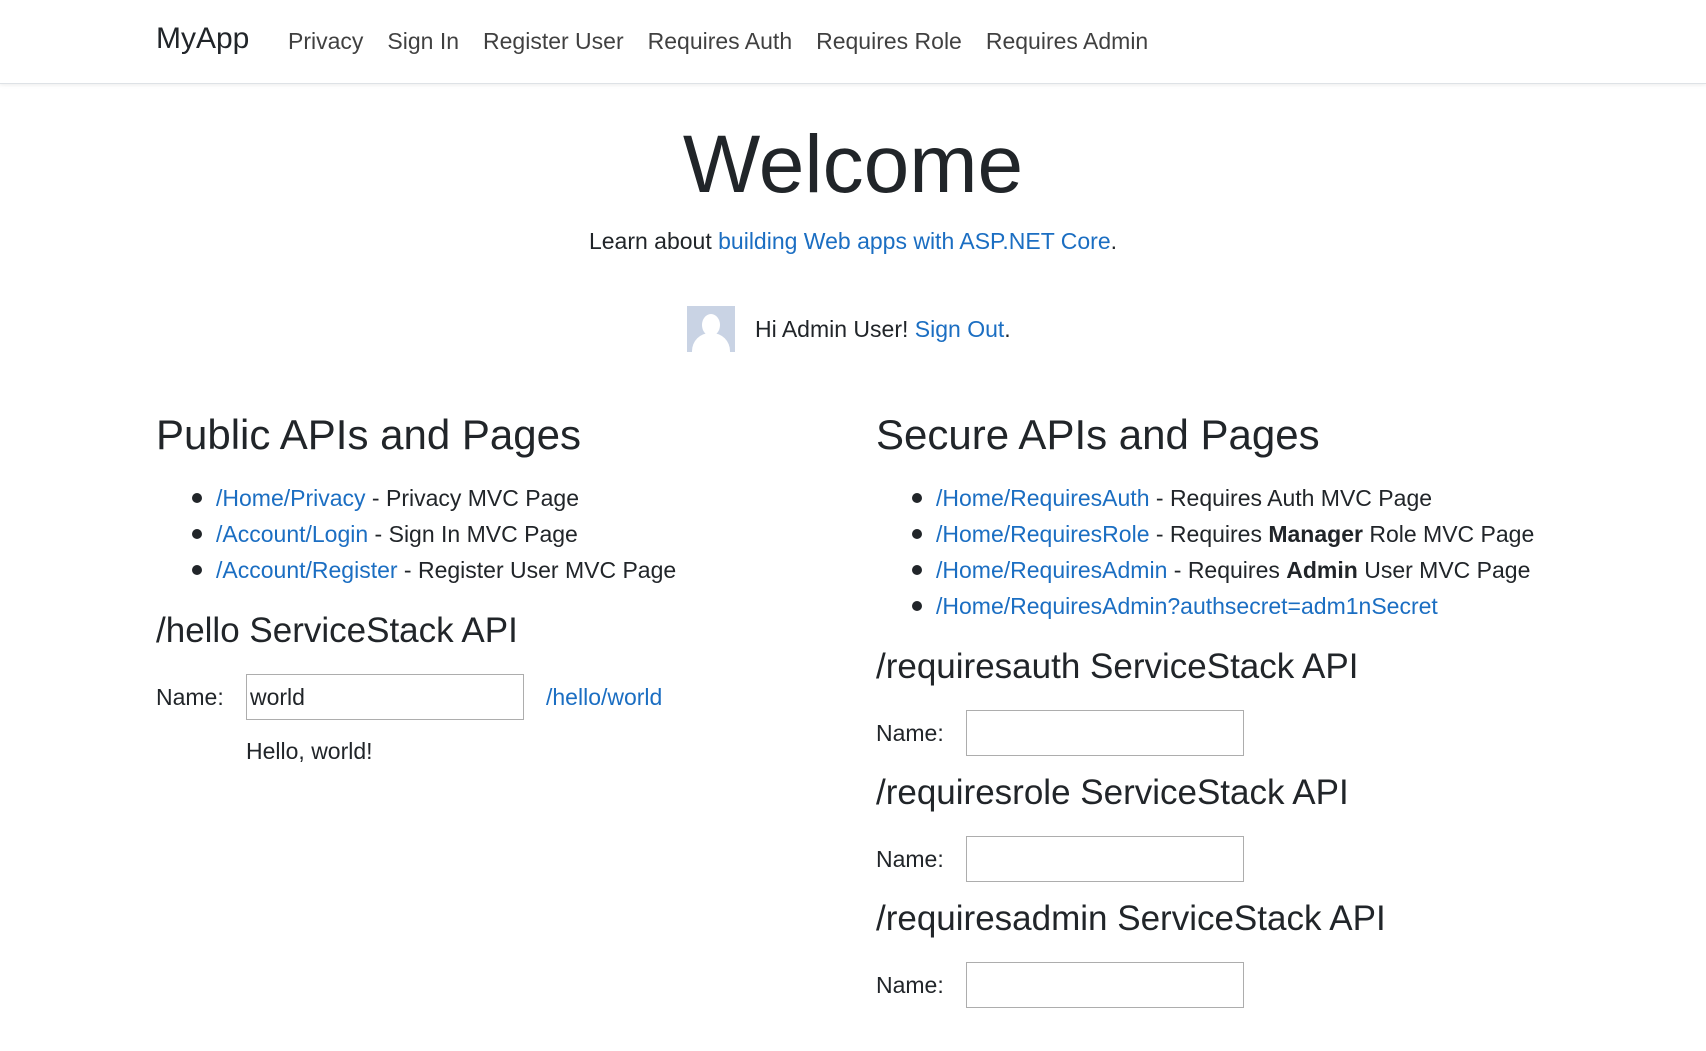 The image size is (1706, 1051). Describe the element at coordinates (1131, 919) in the screenshot. I see `requiresadmin-api-heading: /requiresadmin ServiceStack API` at that location.